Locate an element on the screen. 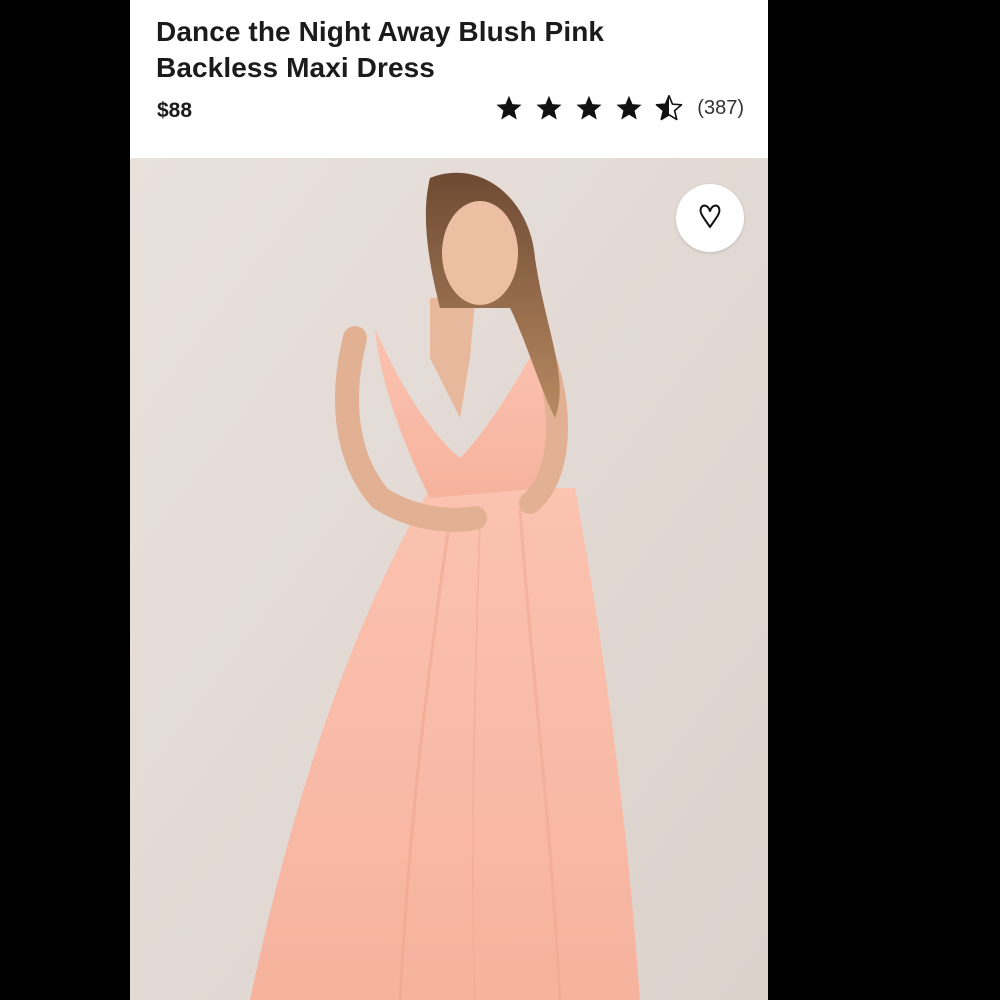 Image resolution: width=1000 pixels, height=1000 pixels. product-rating: (387) is located at coordinates (618, 108).